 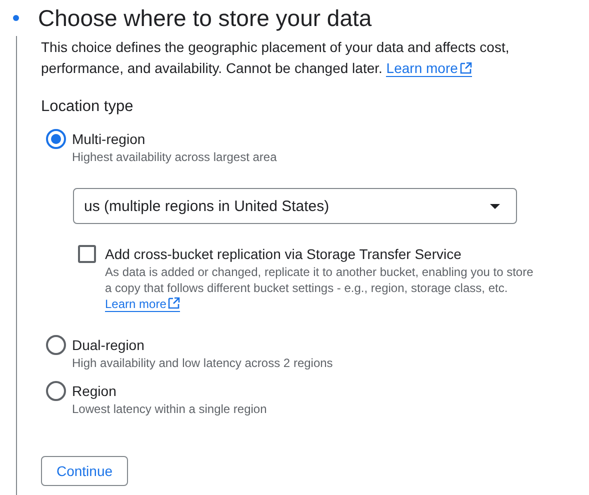 What do you see at coordinates (95, 391) in the screenshot?
I see `option-label: Region` at bounding box center [95, 391].